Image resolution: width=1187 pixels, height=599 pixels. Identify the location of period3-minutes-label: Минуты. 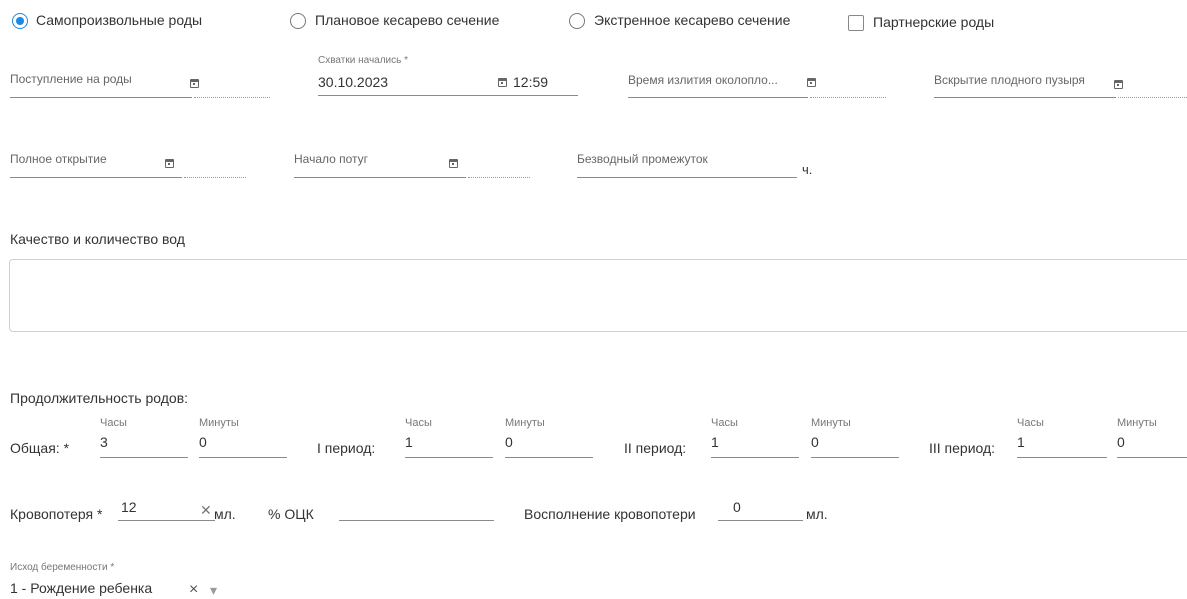
(1137, 423).